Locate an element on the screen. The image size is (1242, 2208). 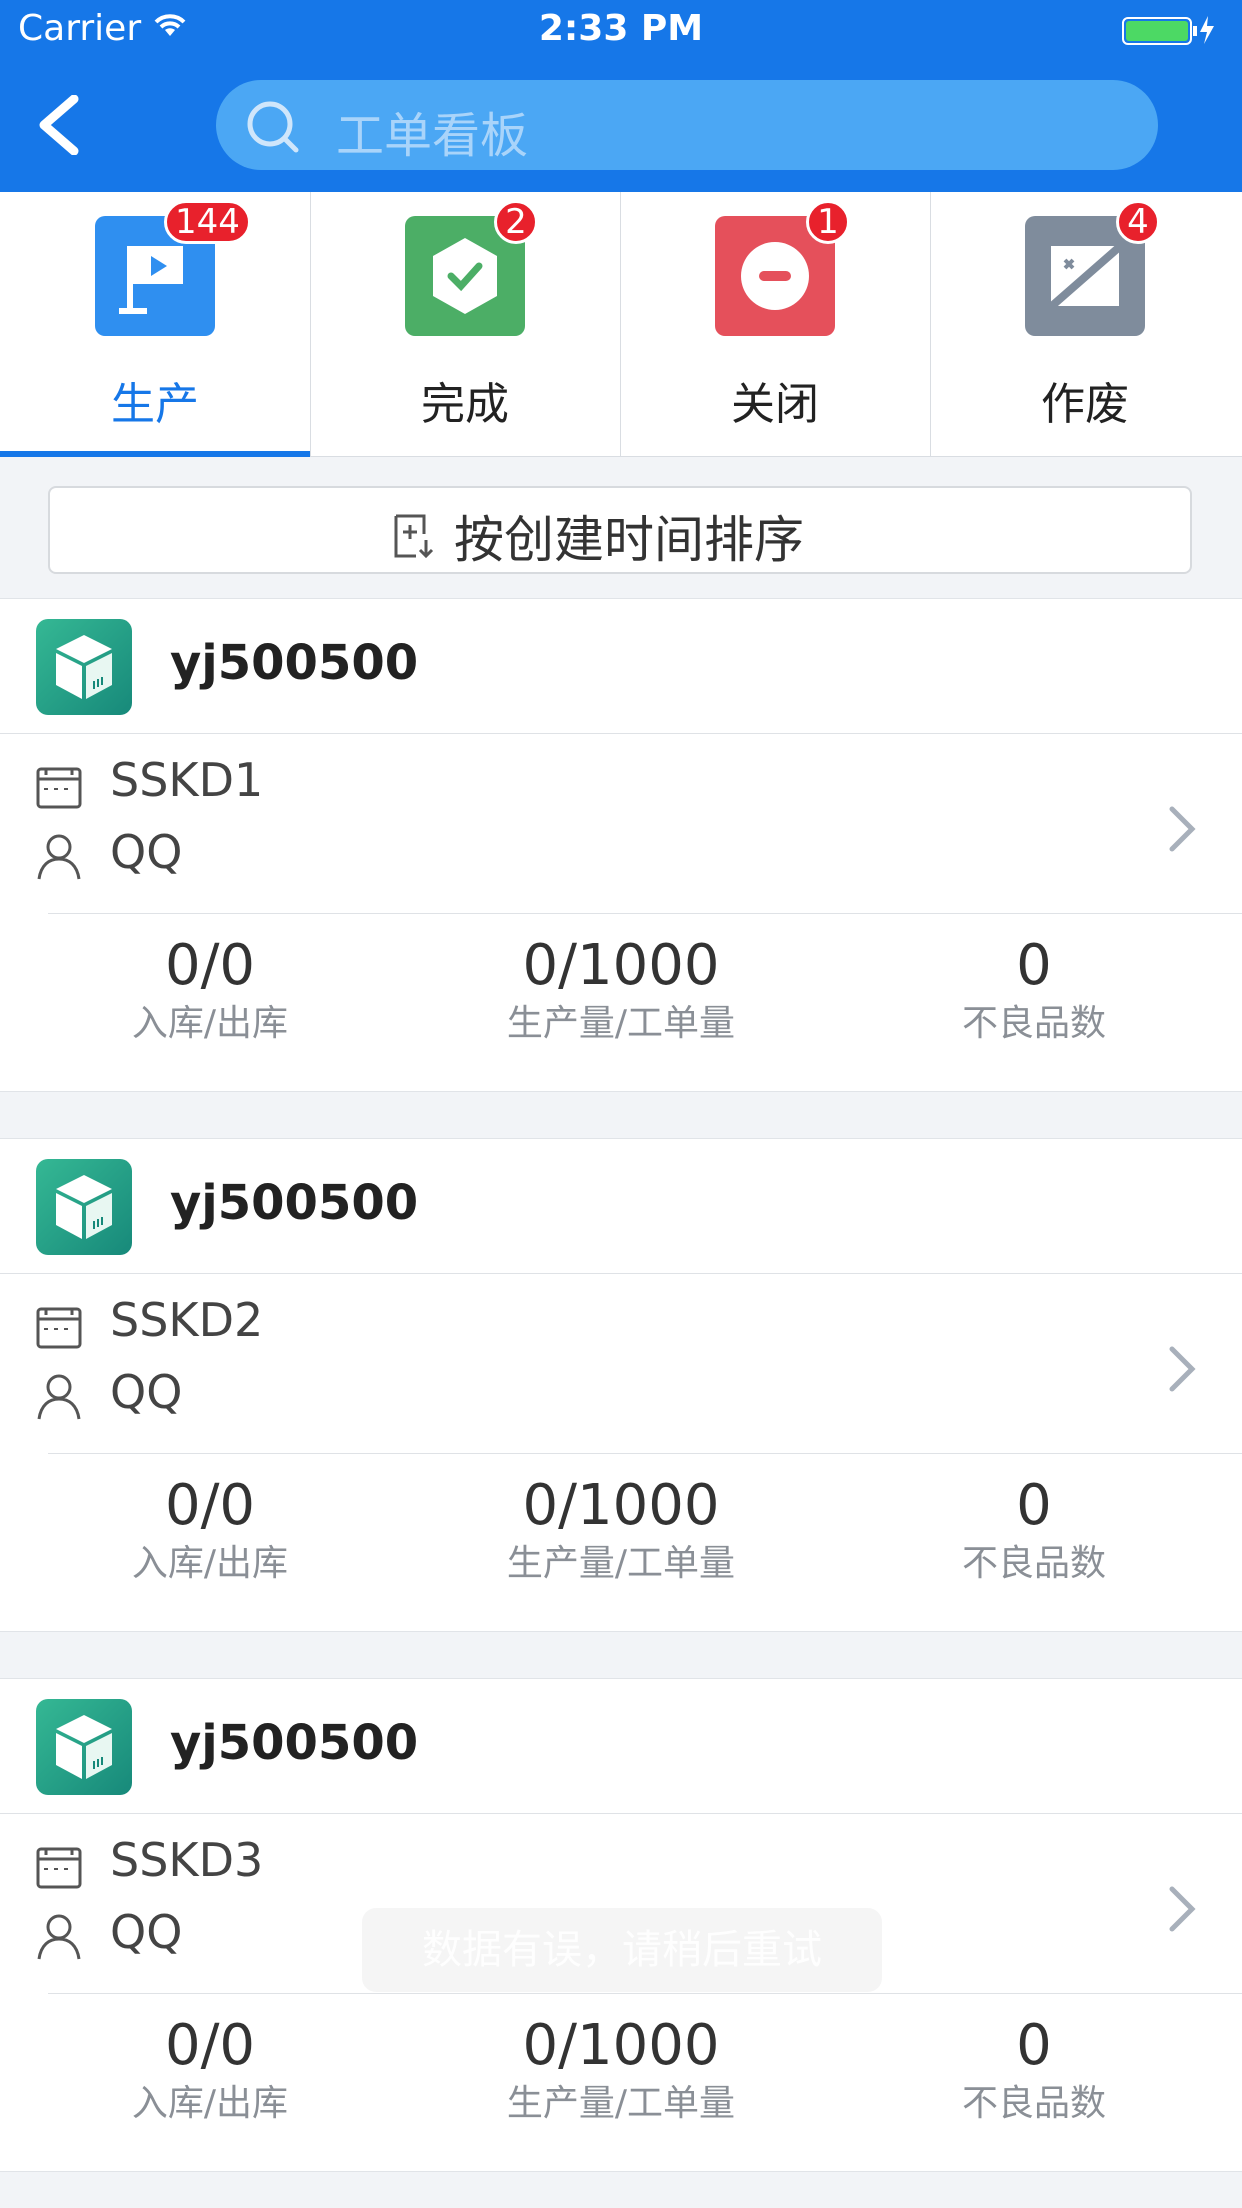
tab-closed: 1 关闭 is located at coordinates (775, 324).